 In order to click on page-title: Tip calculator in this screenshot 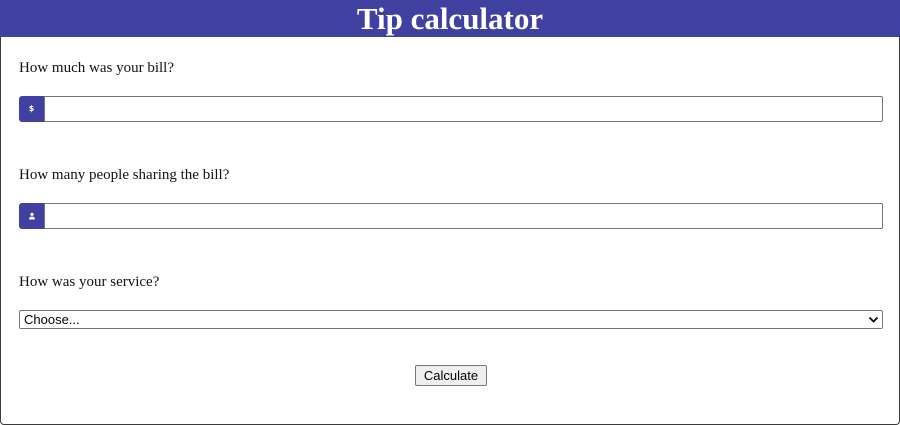, I will do `click(450, 18)`.